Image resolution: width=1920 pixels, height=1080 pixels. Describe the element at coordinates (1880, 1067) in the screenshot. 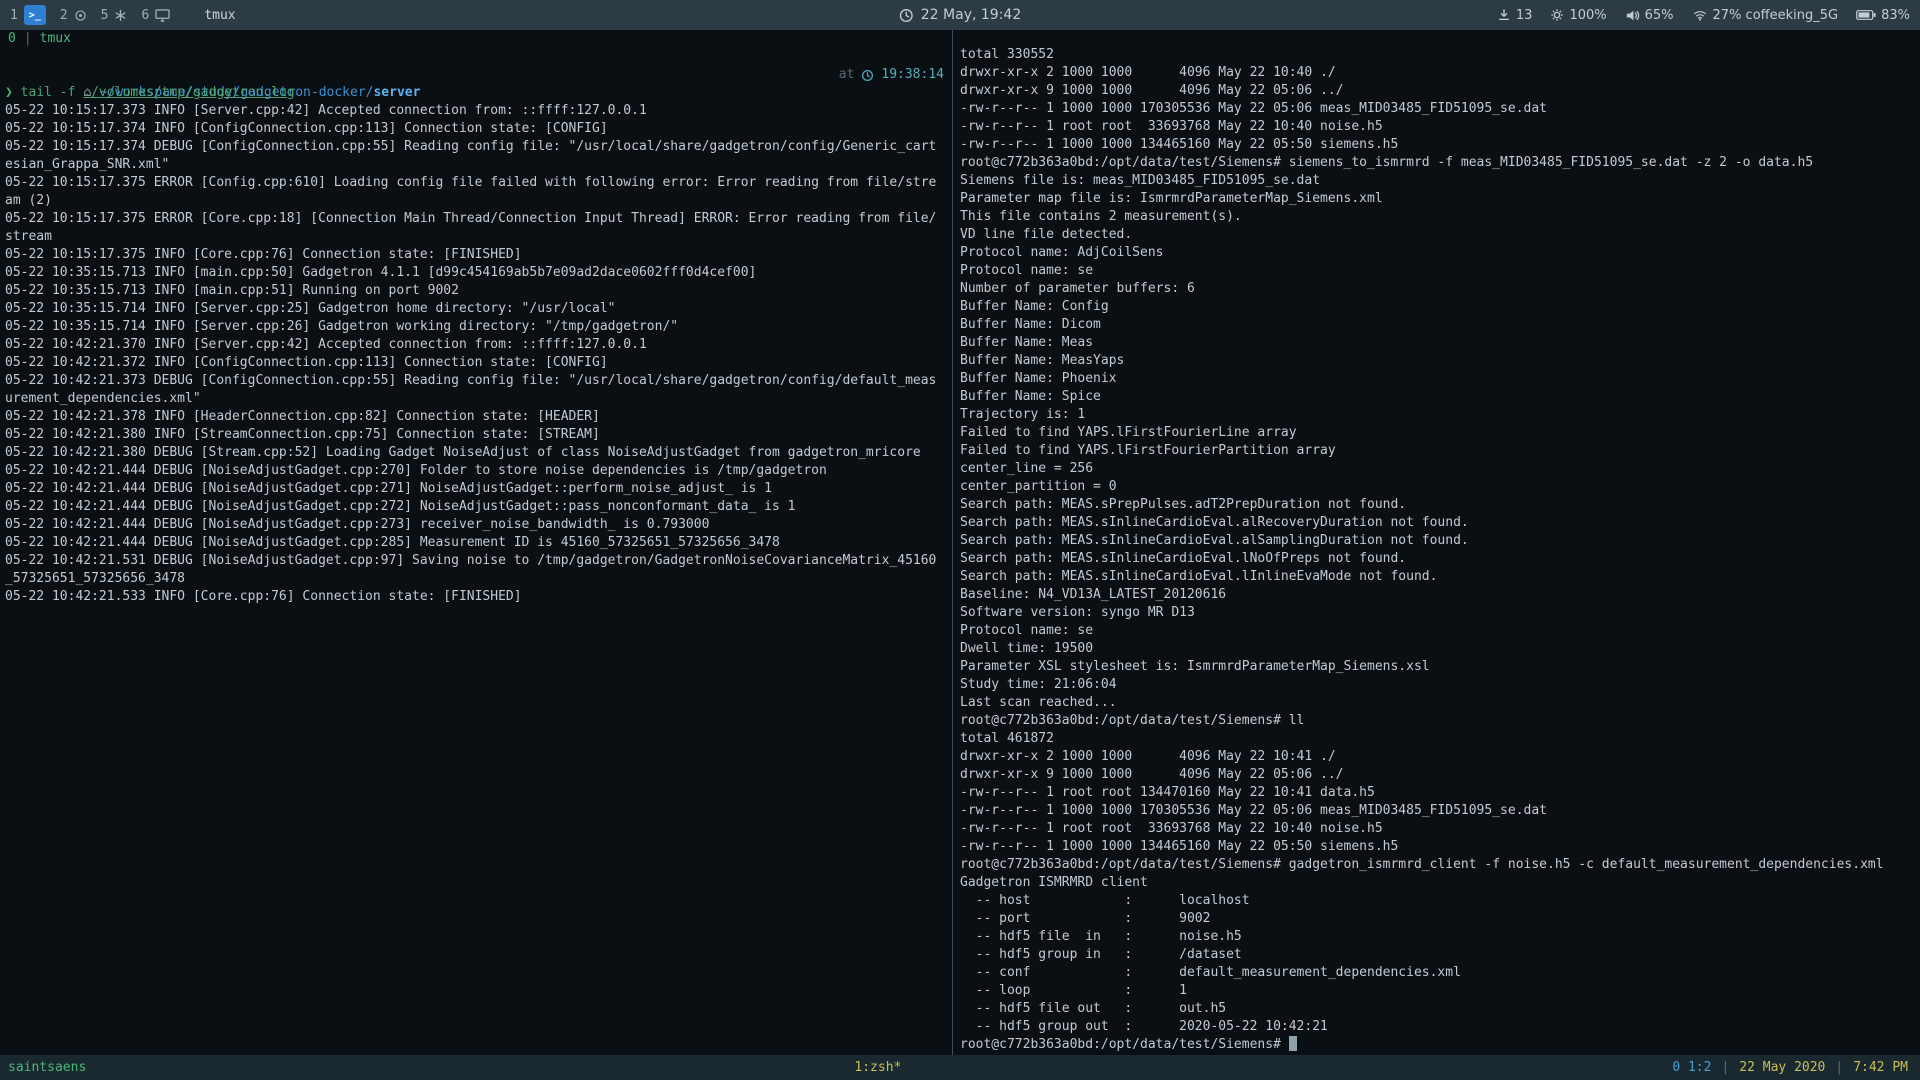

I see `status-time: 7:42 PM` at that location.